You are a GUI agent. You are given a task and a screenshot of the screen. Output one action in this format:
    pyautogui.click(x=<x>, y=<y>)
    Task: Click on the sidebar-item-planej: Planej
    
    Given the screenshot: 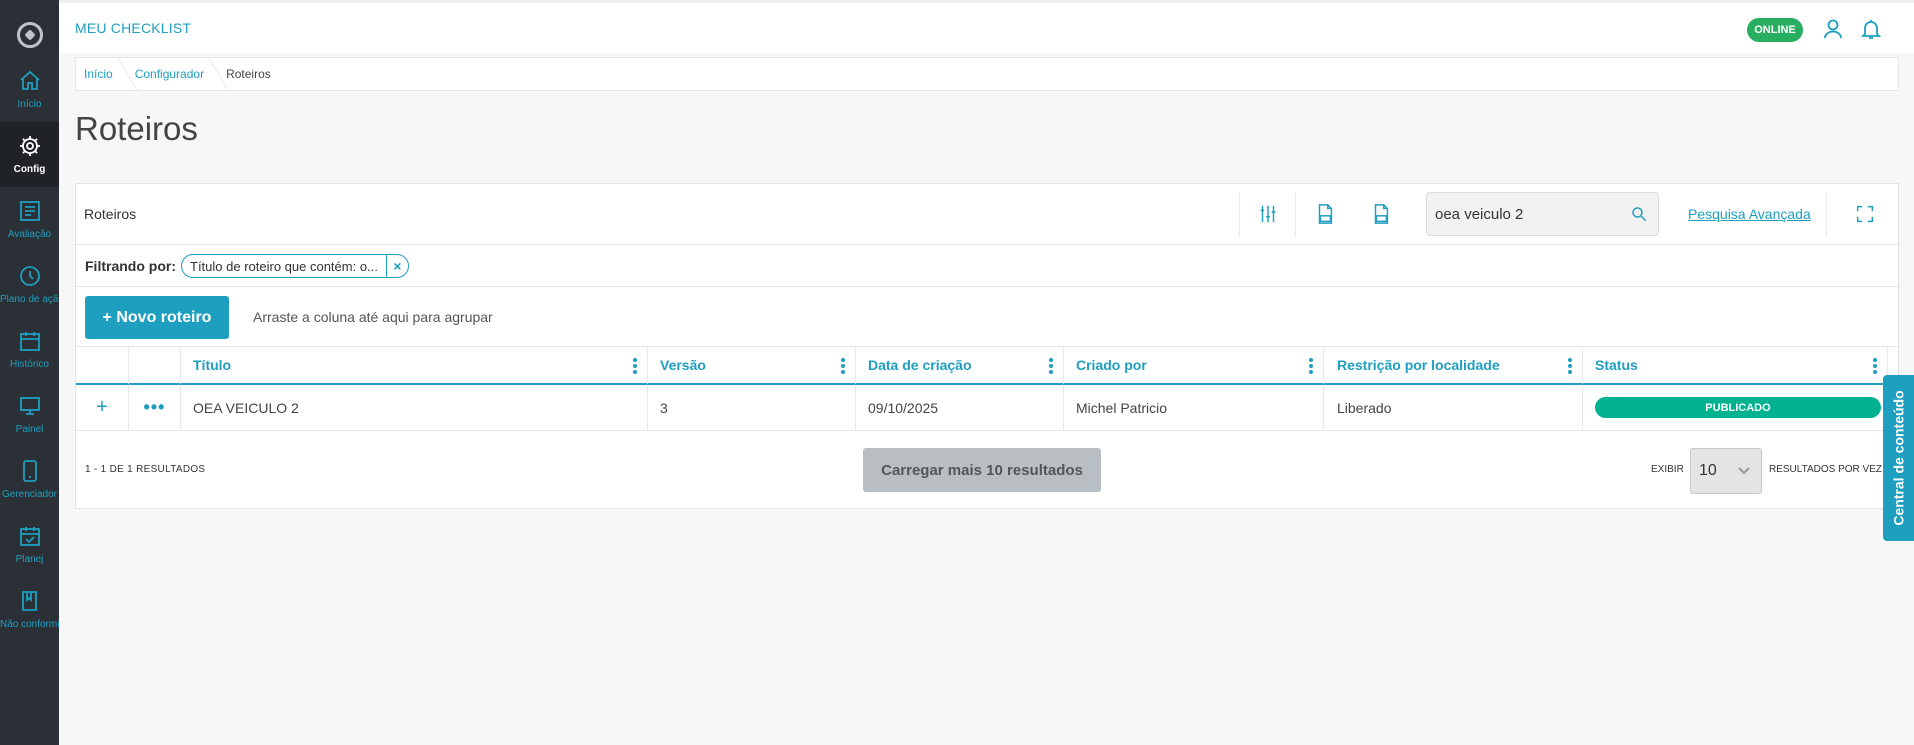 What is the action you would take?
    pyautogui.click(x=29, y=544)
    